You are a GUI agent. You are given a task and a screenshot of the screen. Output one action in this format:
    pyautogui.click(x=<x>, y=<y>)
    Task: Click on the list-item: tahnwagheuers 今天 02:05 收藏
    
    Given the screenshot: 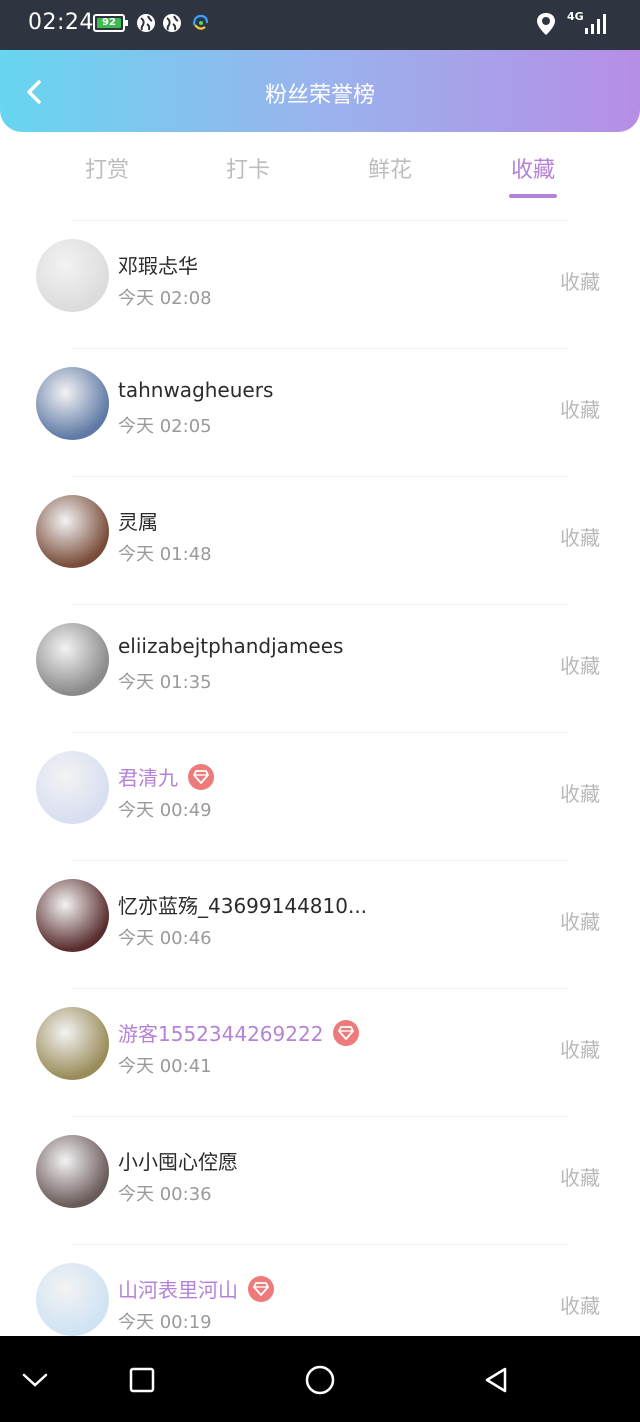 What is the action you would take?
    pyautogui.click(x=320, y=412)
    